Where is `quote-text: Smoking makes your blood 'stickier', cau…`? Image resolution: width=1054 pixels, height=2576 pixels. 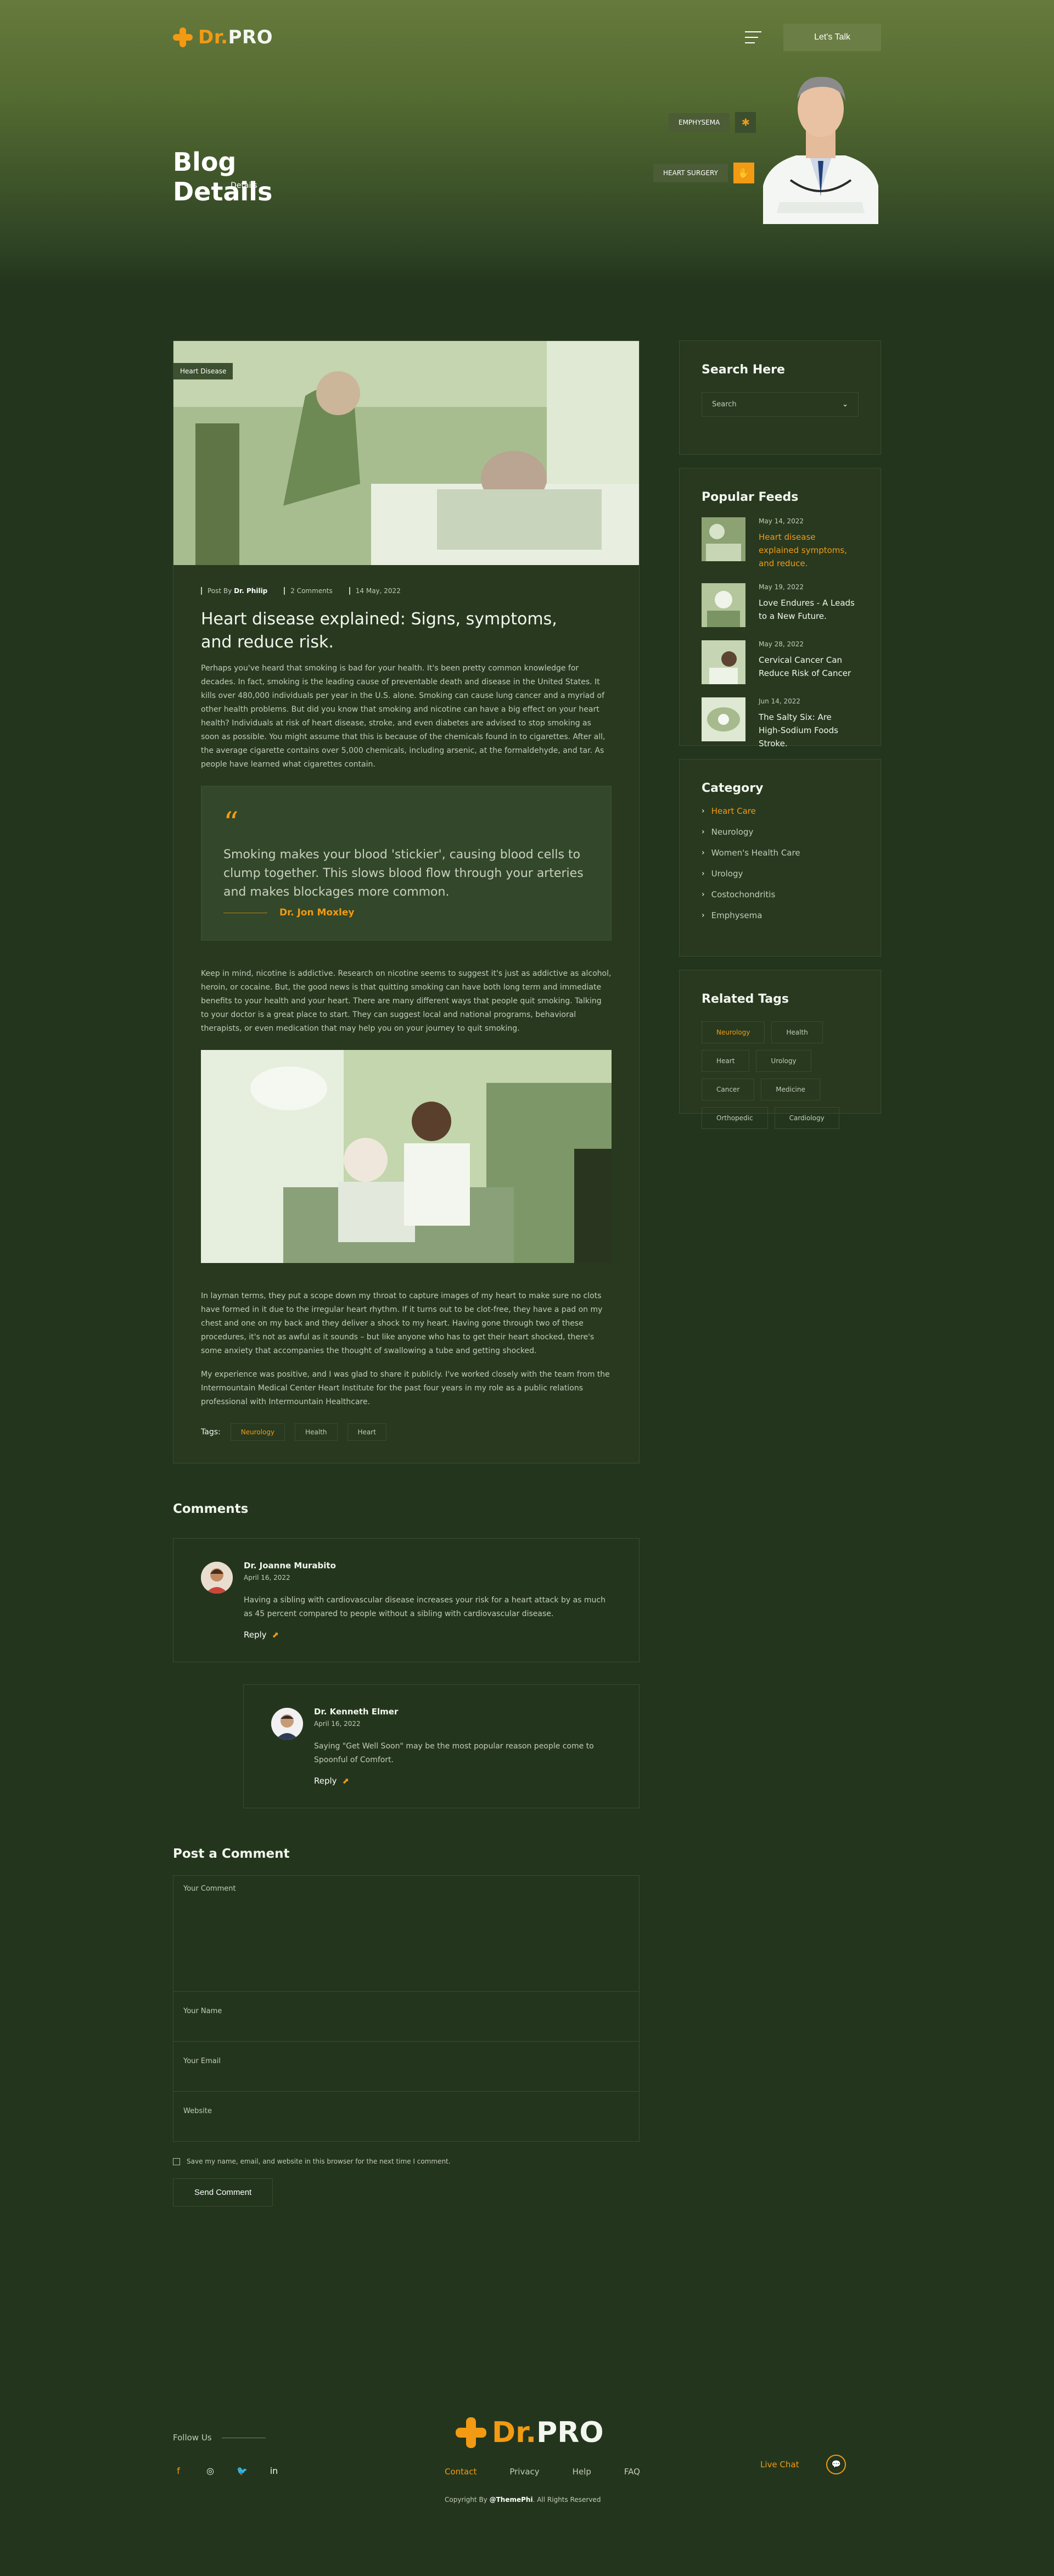 quote-text: Smoking makes your blood 'stickier', cau… is located at coordinates (403, 874).